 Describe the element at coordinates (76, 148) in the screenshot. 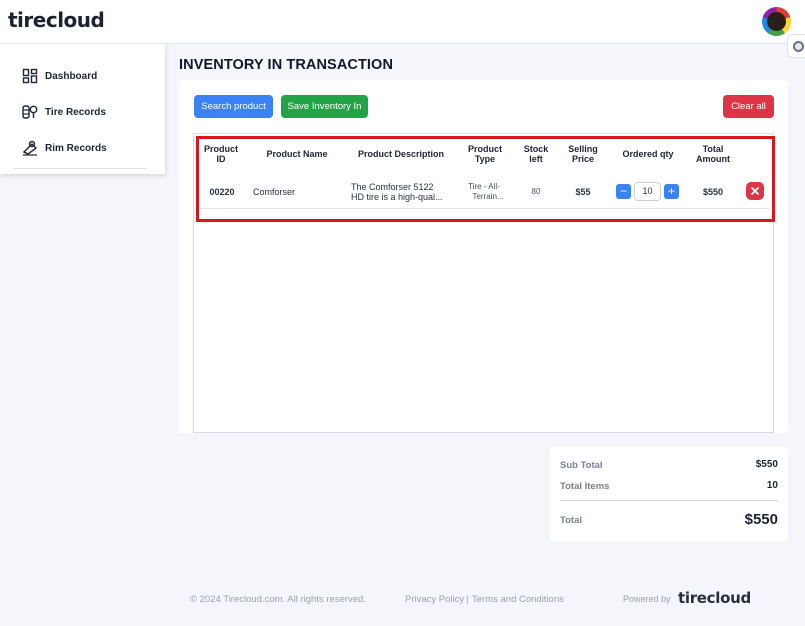

I see `sidebar-item-label: Rim Records` at that location.